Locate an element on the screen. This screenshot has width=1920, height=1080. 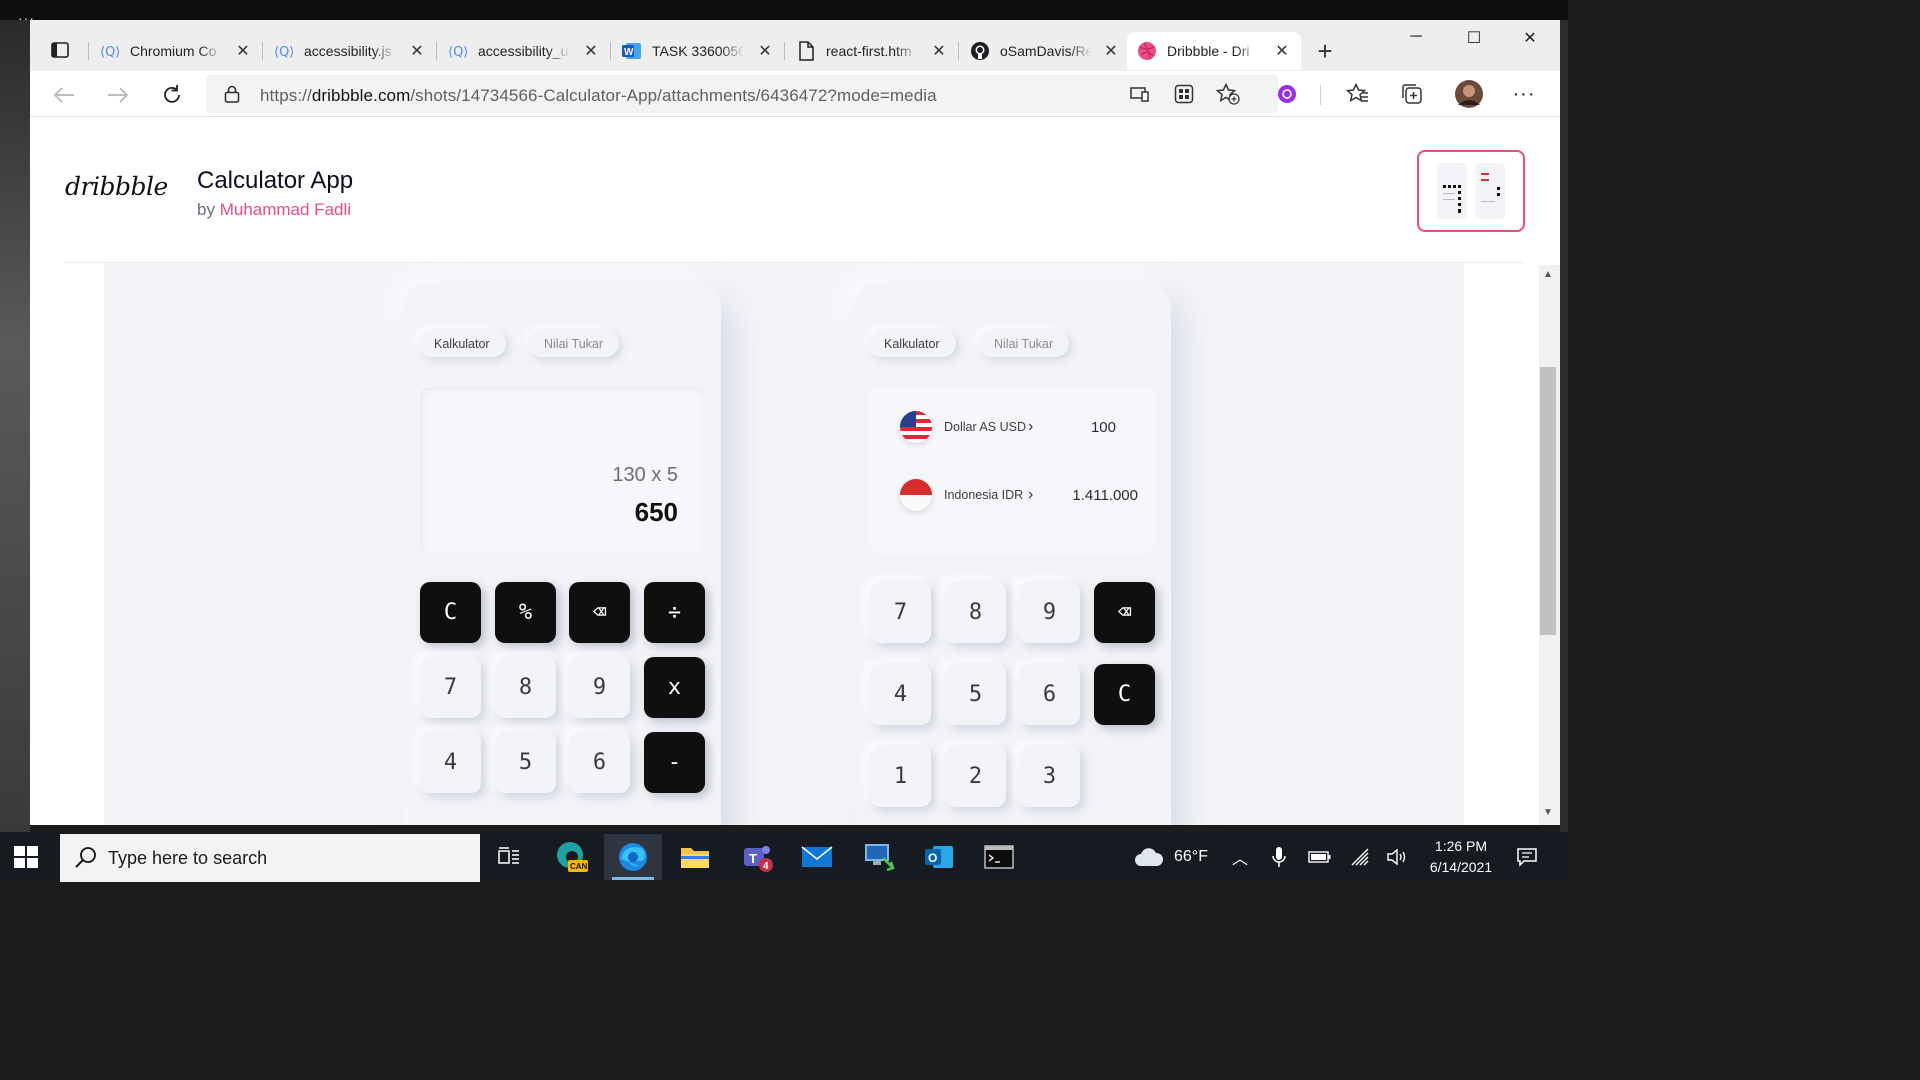
tab-actions-button is located at coordinates (60, 50).